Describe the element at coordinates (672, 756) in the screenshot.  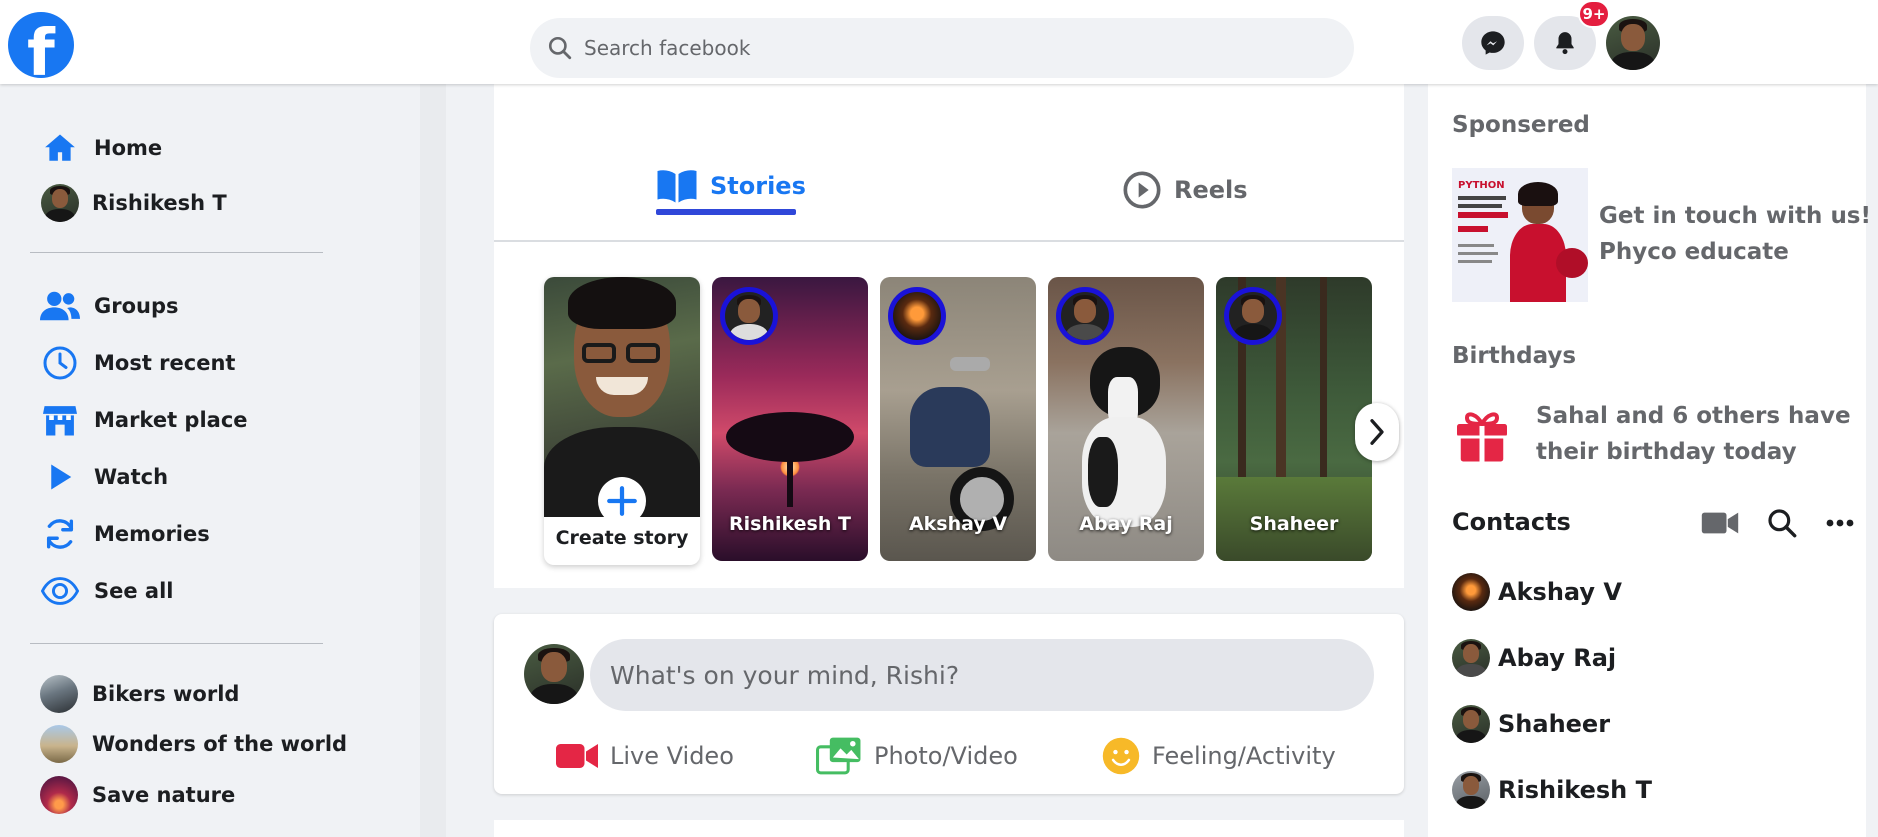
I see `action-label: Live Video` at that location.